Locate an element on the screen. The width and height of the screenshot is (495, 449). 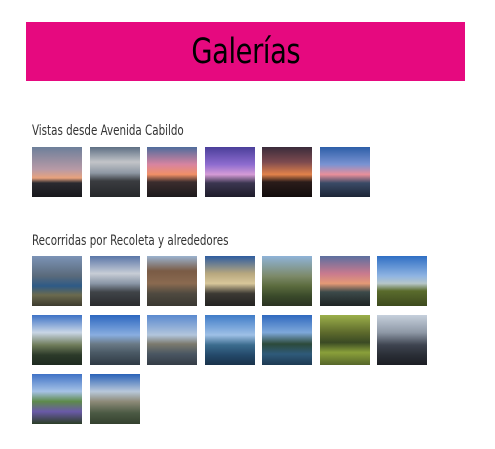
gallery-grid-cabildo is located at coordinates (229, 172).